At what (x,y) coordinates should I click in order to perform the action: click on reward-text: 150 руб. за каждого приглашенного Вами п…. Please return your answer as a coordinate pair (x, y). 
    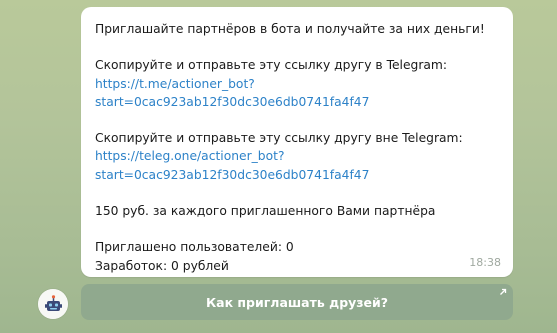
    Looking at the image, I should click on (265, 210).